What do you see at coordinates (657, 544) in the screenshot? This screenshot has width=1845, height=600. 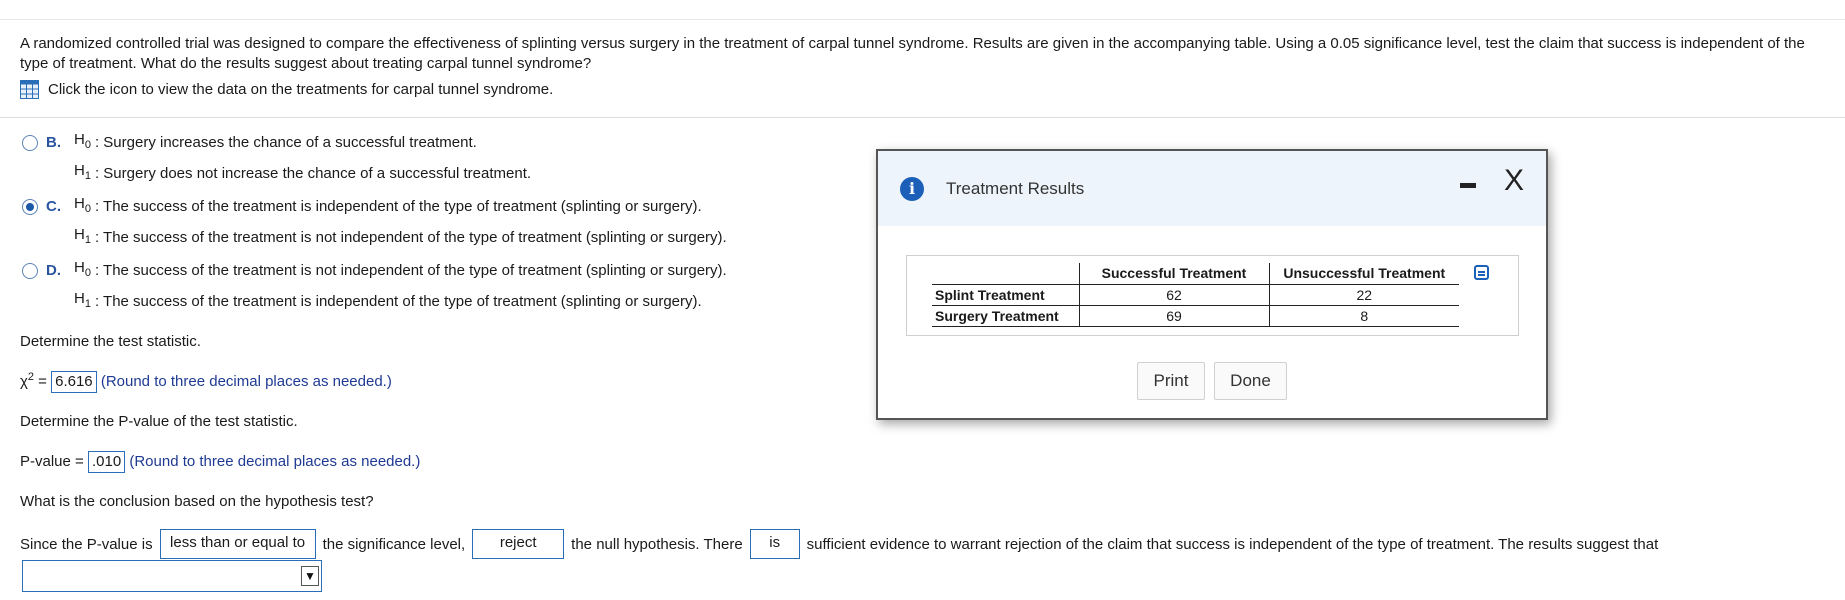 I see `conclusion-text-3: the null hypothesis. There` at bounding box center [657, 544].